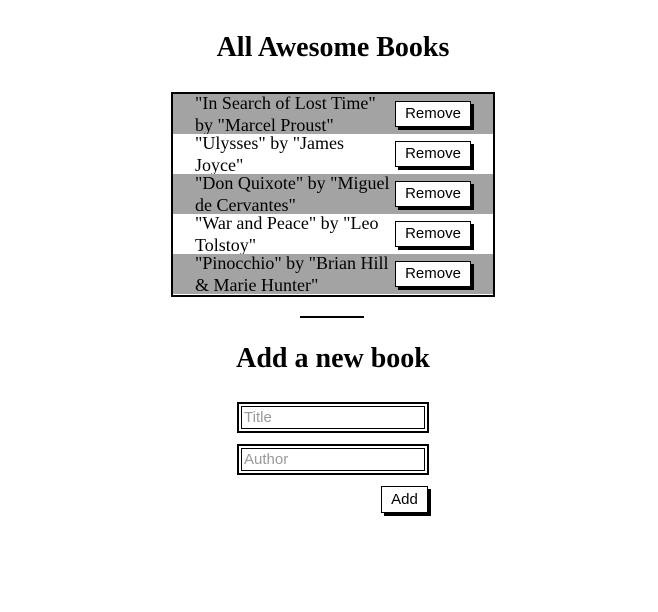 This screenshot has width=658, height=612. I want to click on book-title-author: "Don Quixote" by "Miguel de Cervantes", so click(292, 194).